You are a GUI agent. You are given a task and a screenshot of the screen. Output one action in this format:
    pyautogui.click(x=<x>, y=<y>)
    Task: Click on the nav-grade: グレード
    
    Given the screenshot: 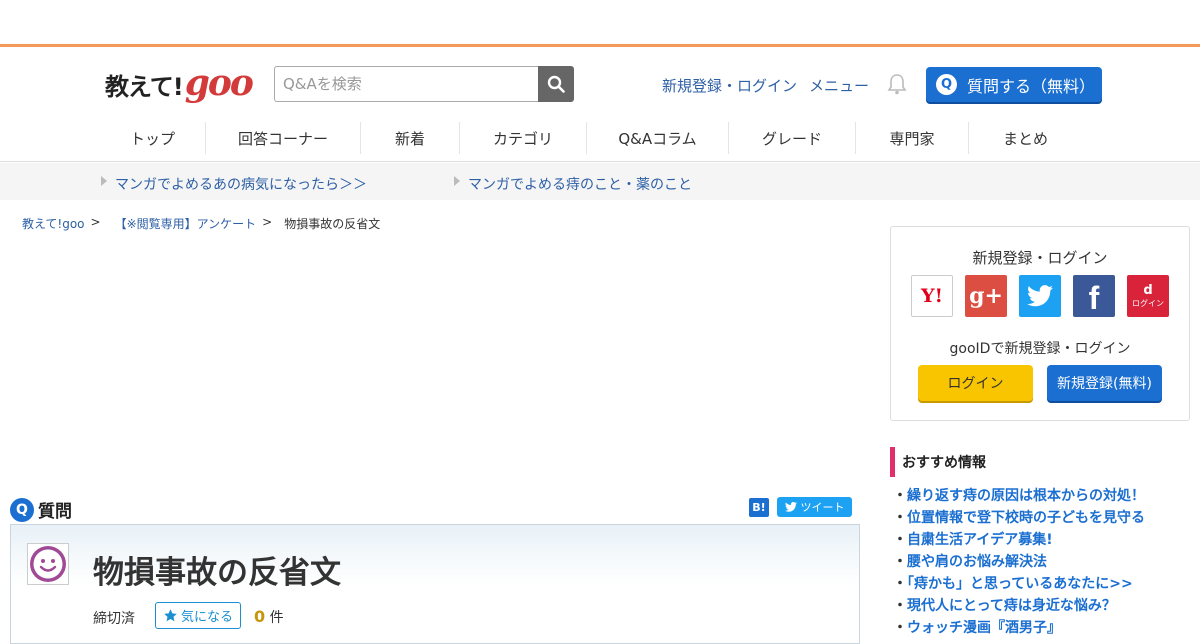 What is the action you would take?
    pyautogui.click(x=792, y=138)
    